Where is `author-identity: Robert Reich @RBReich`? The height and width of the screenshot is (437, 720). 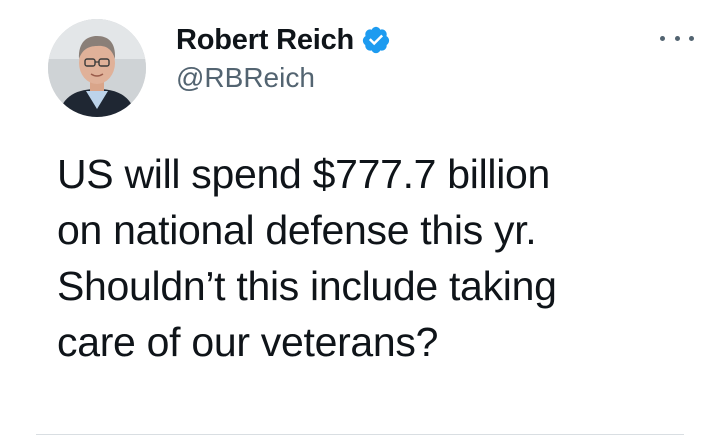 author-identity: Robert Reich @RBReich is located at coordinates (283, 59).